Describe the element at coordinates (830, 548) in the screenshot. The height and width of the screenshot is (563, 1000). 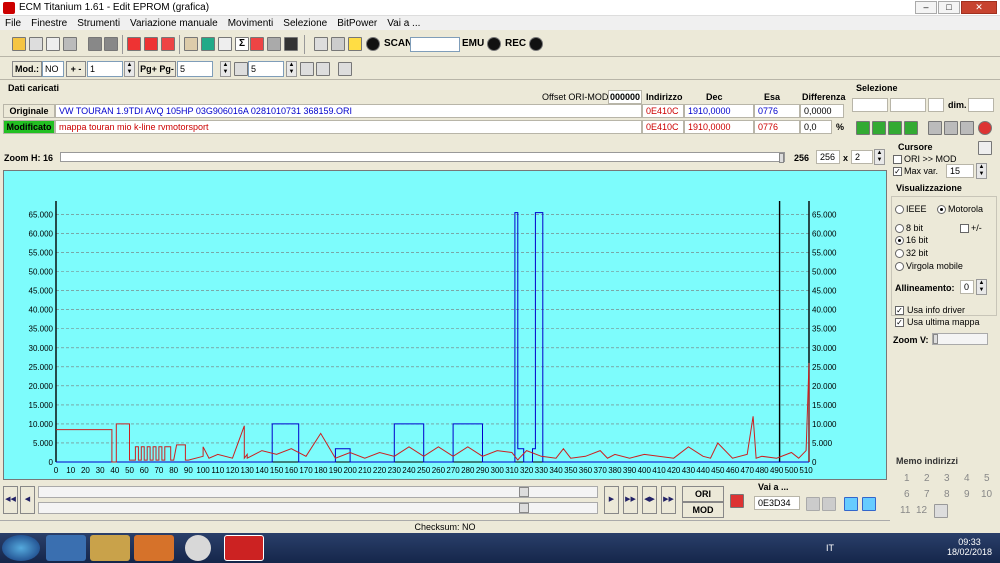
I see `lang-indicator: IT` at that location.